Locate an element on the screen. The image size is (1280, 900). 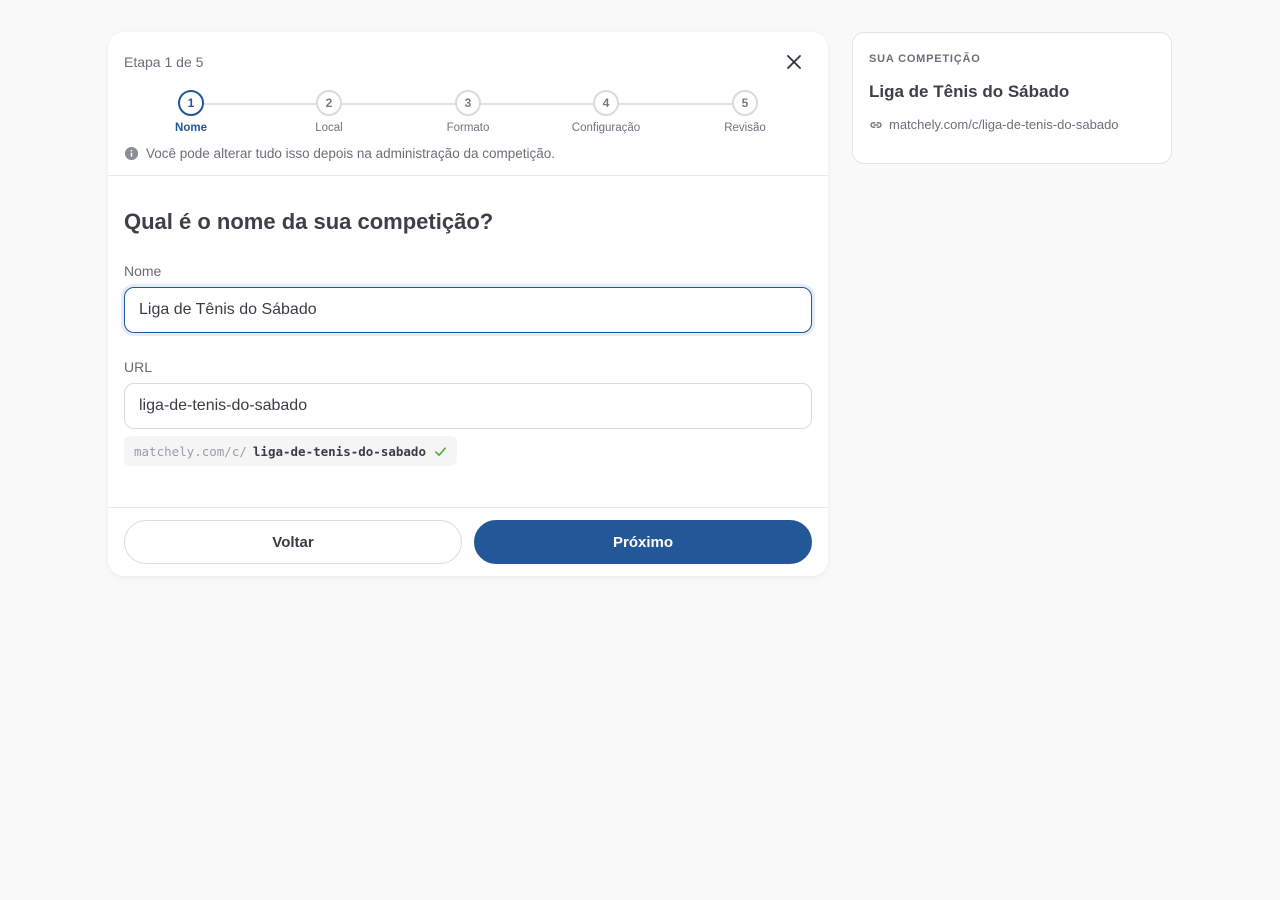
step-number: 5 is located at coordinates (745, 103).